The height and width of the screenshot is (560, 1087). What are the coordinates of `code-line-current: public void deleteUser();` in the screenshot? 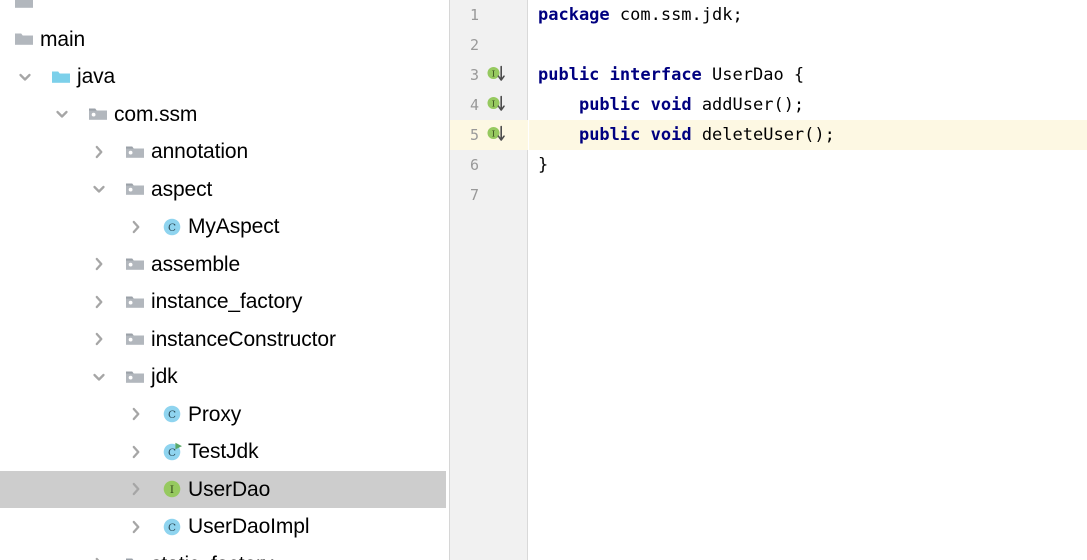 It's located at (808, 135).